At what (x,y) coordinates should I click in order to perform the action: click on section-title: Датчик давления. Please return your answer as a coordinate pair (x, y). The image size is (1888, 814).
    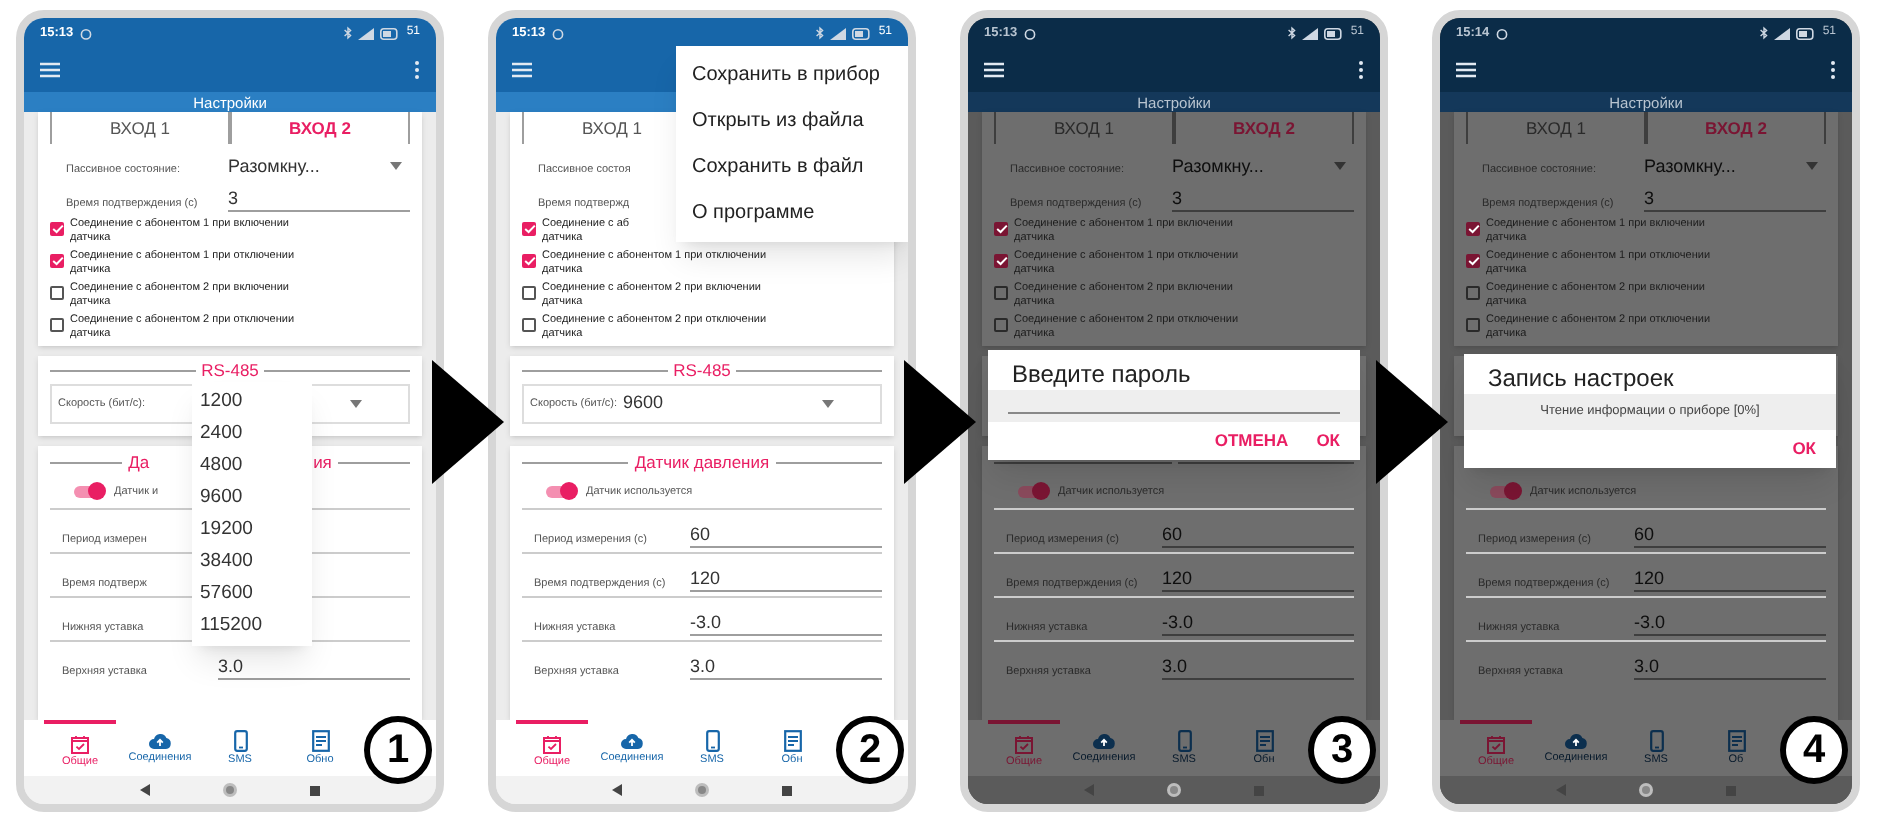
    Looking at the image, I should click on (702, 463).